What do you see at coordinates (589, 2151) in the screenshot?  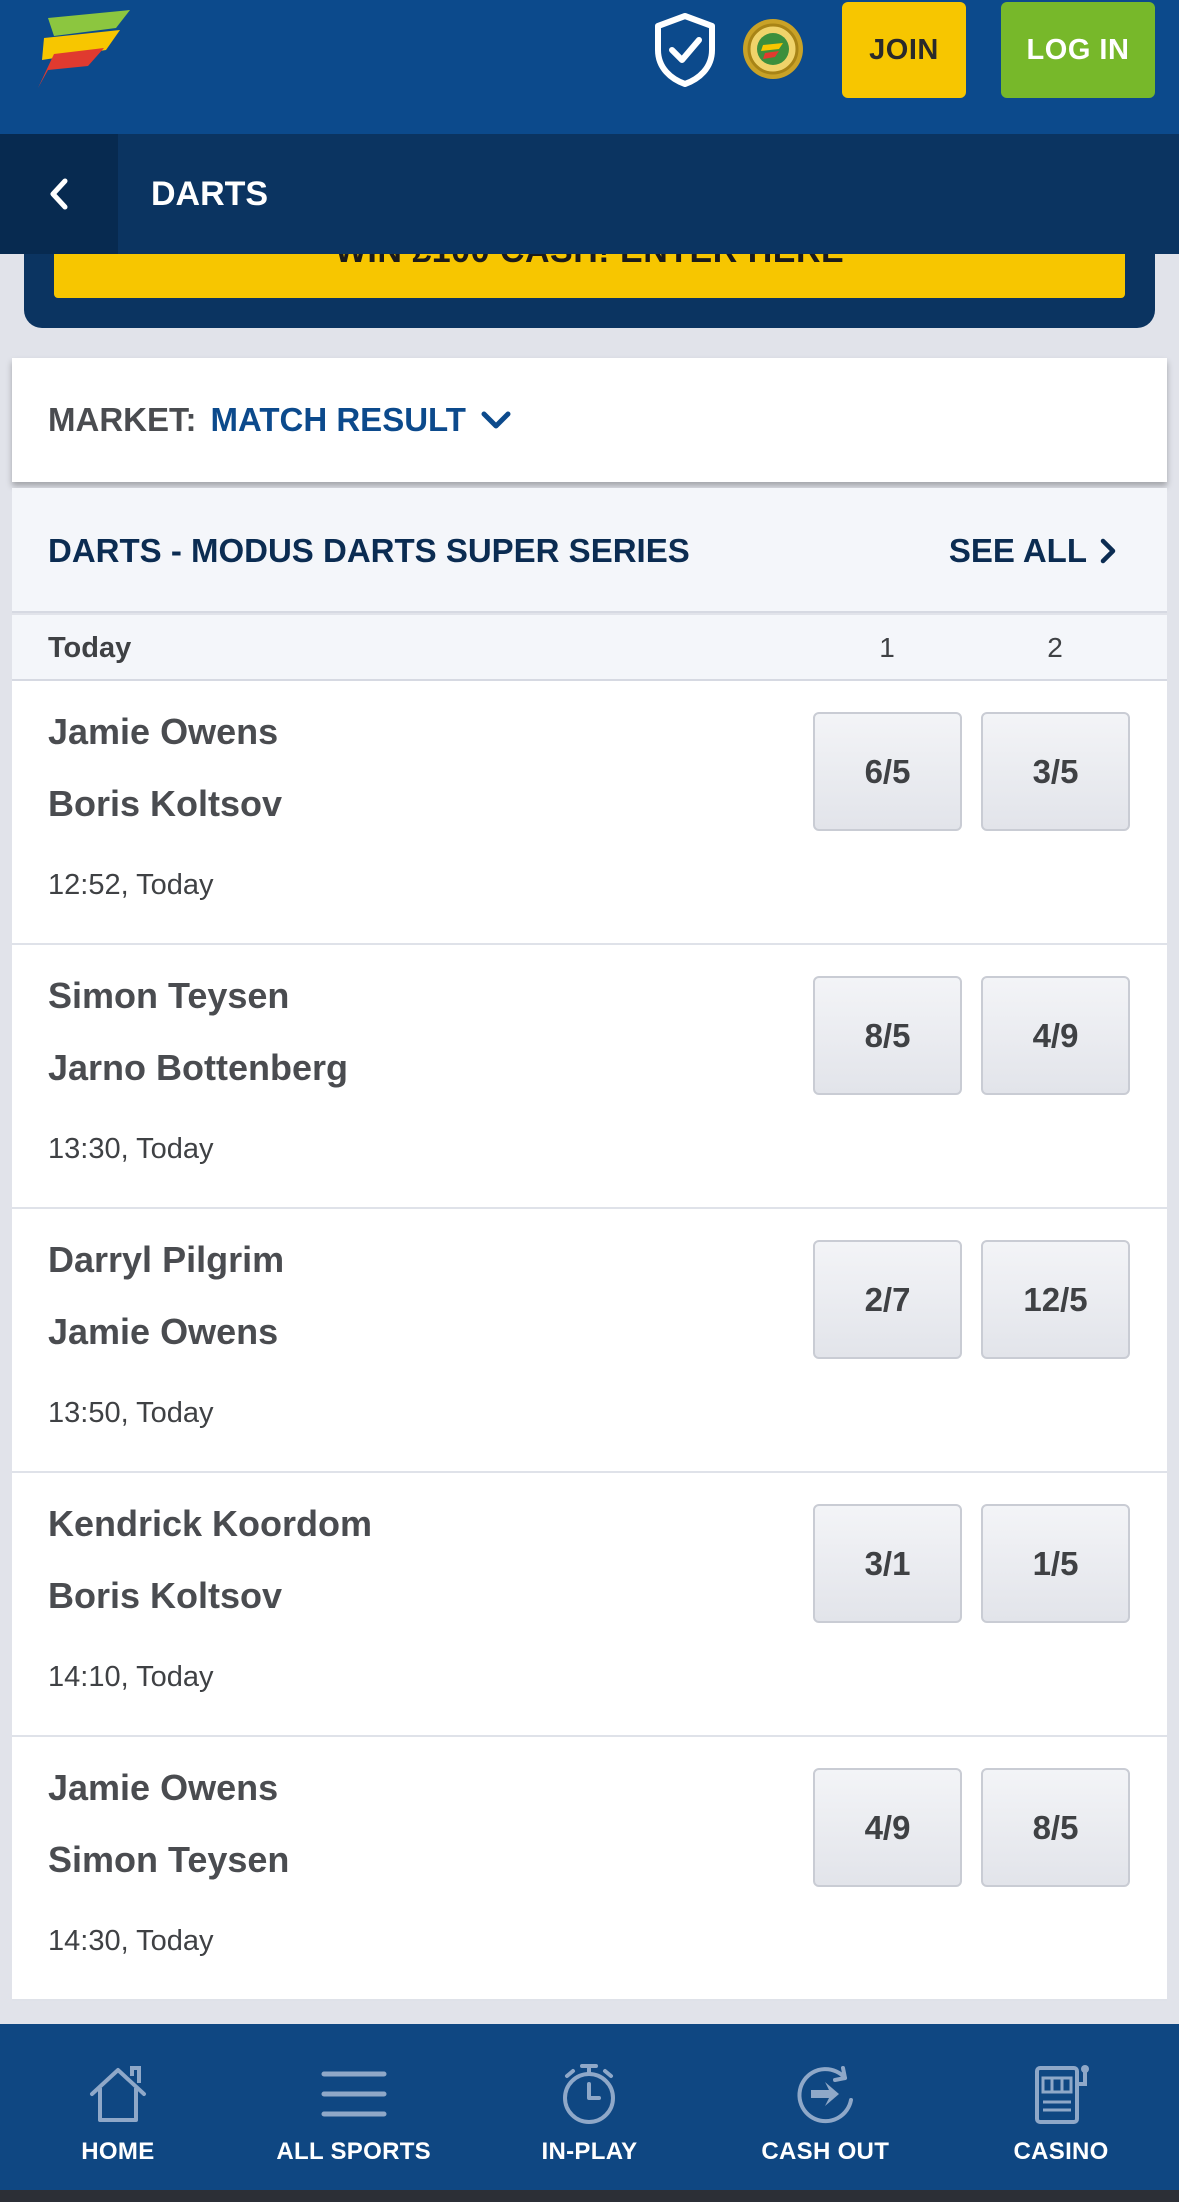 I see `nav-label: IN-PLAY` at bounding box center [589, 2151].